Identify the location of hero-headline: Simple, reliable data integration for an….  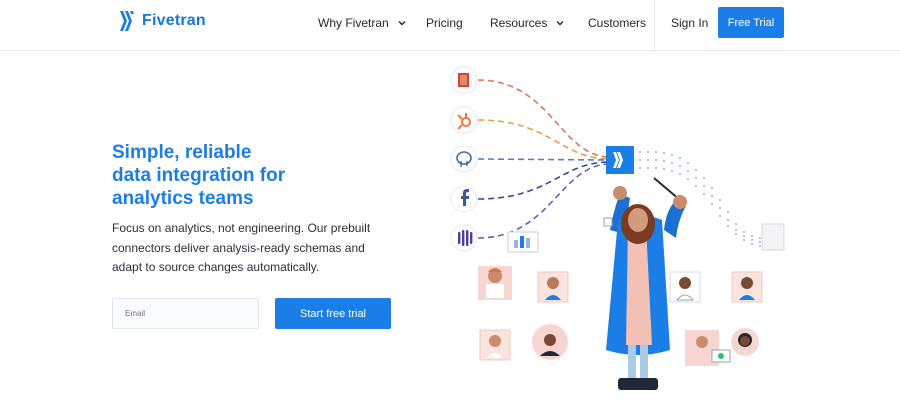
(242, 175).